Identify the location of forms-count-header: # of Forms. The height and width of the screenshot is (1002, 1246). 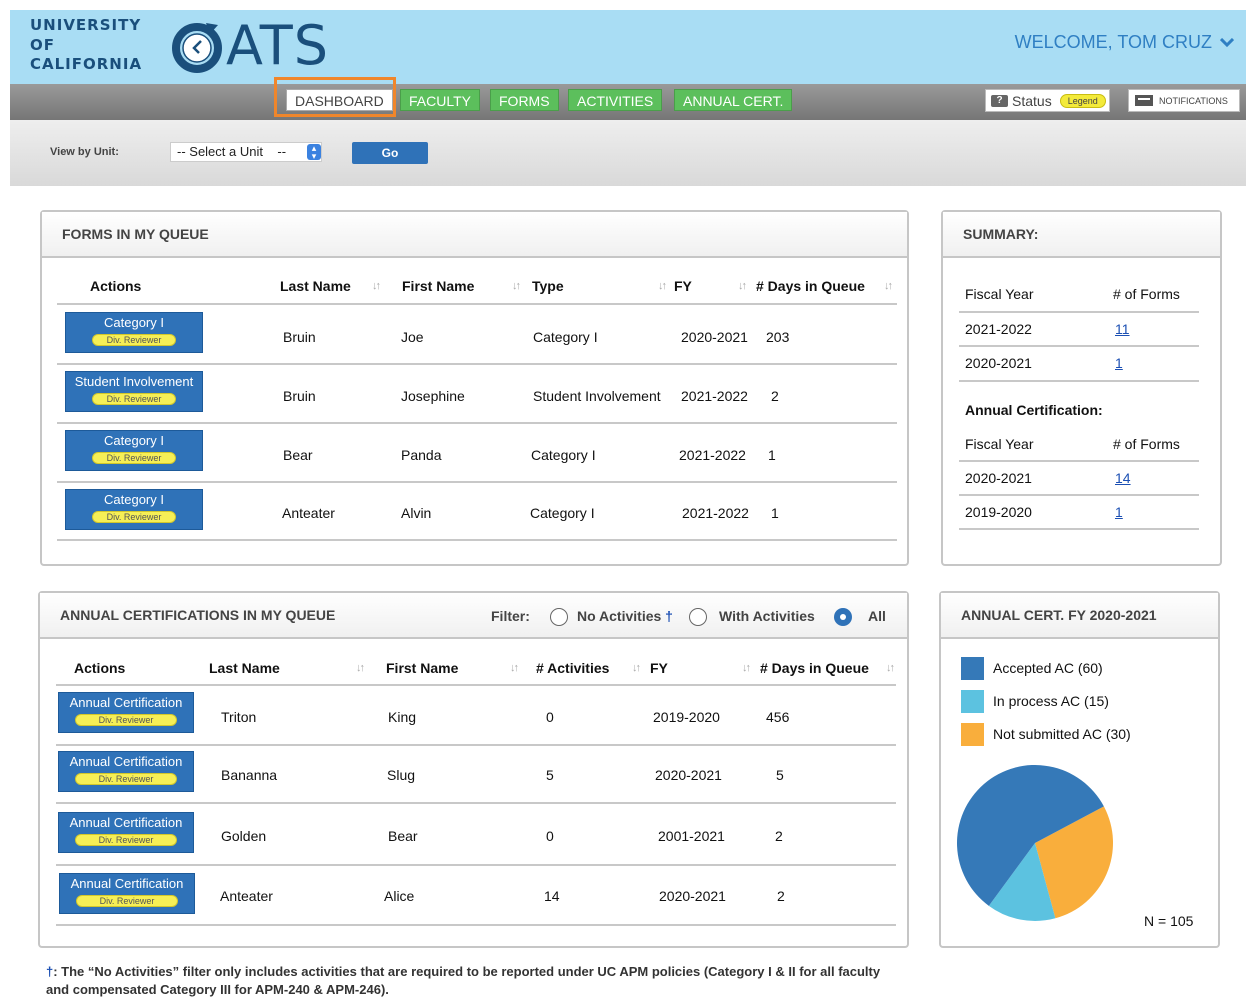
(1146, 294).